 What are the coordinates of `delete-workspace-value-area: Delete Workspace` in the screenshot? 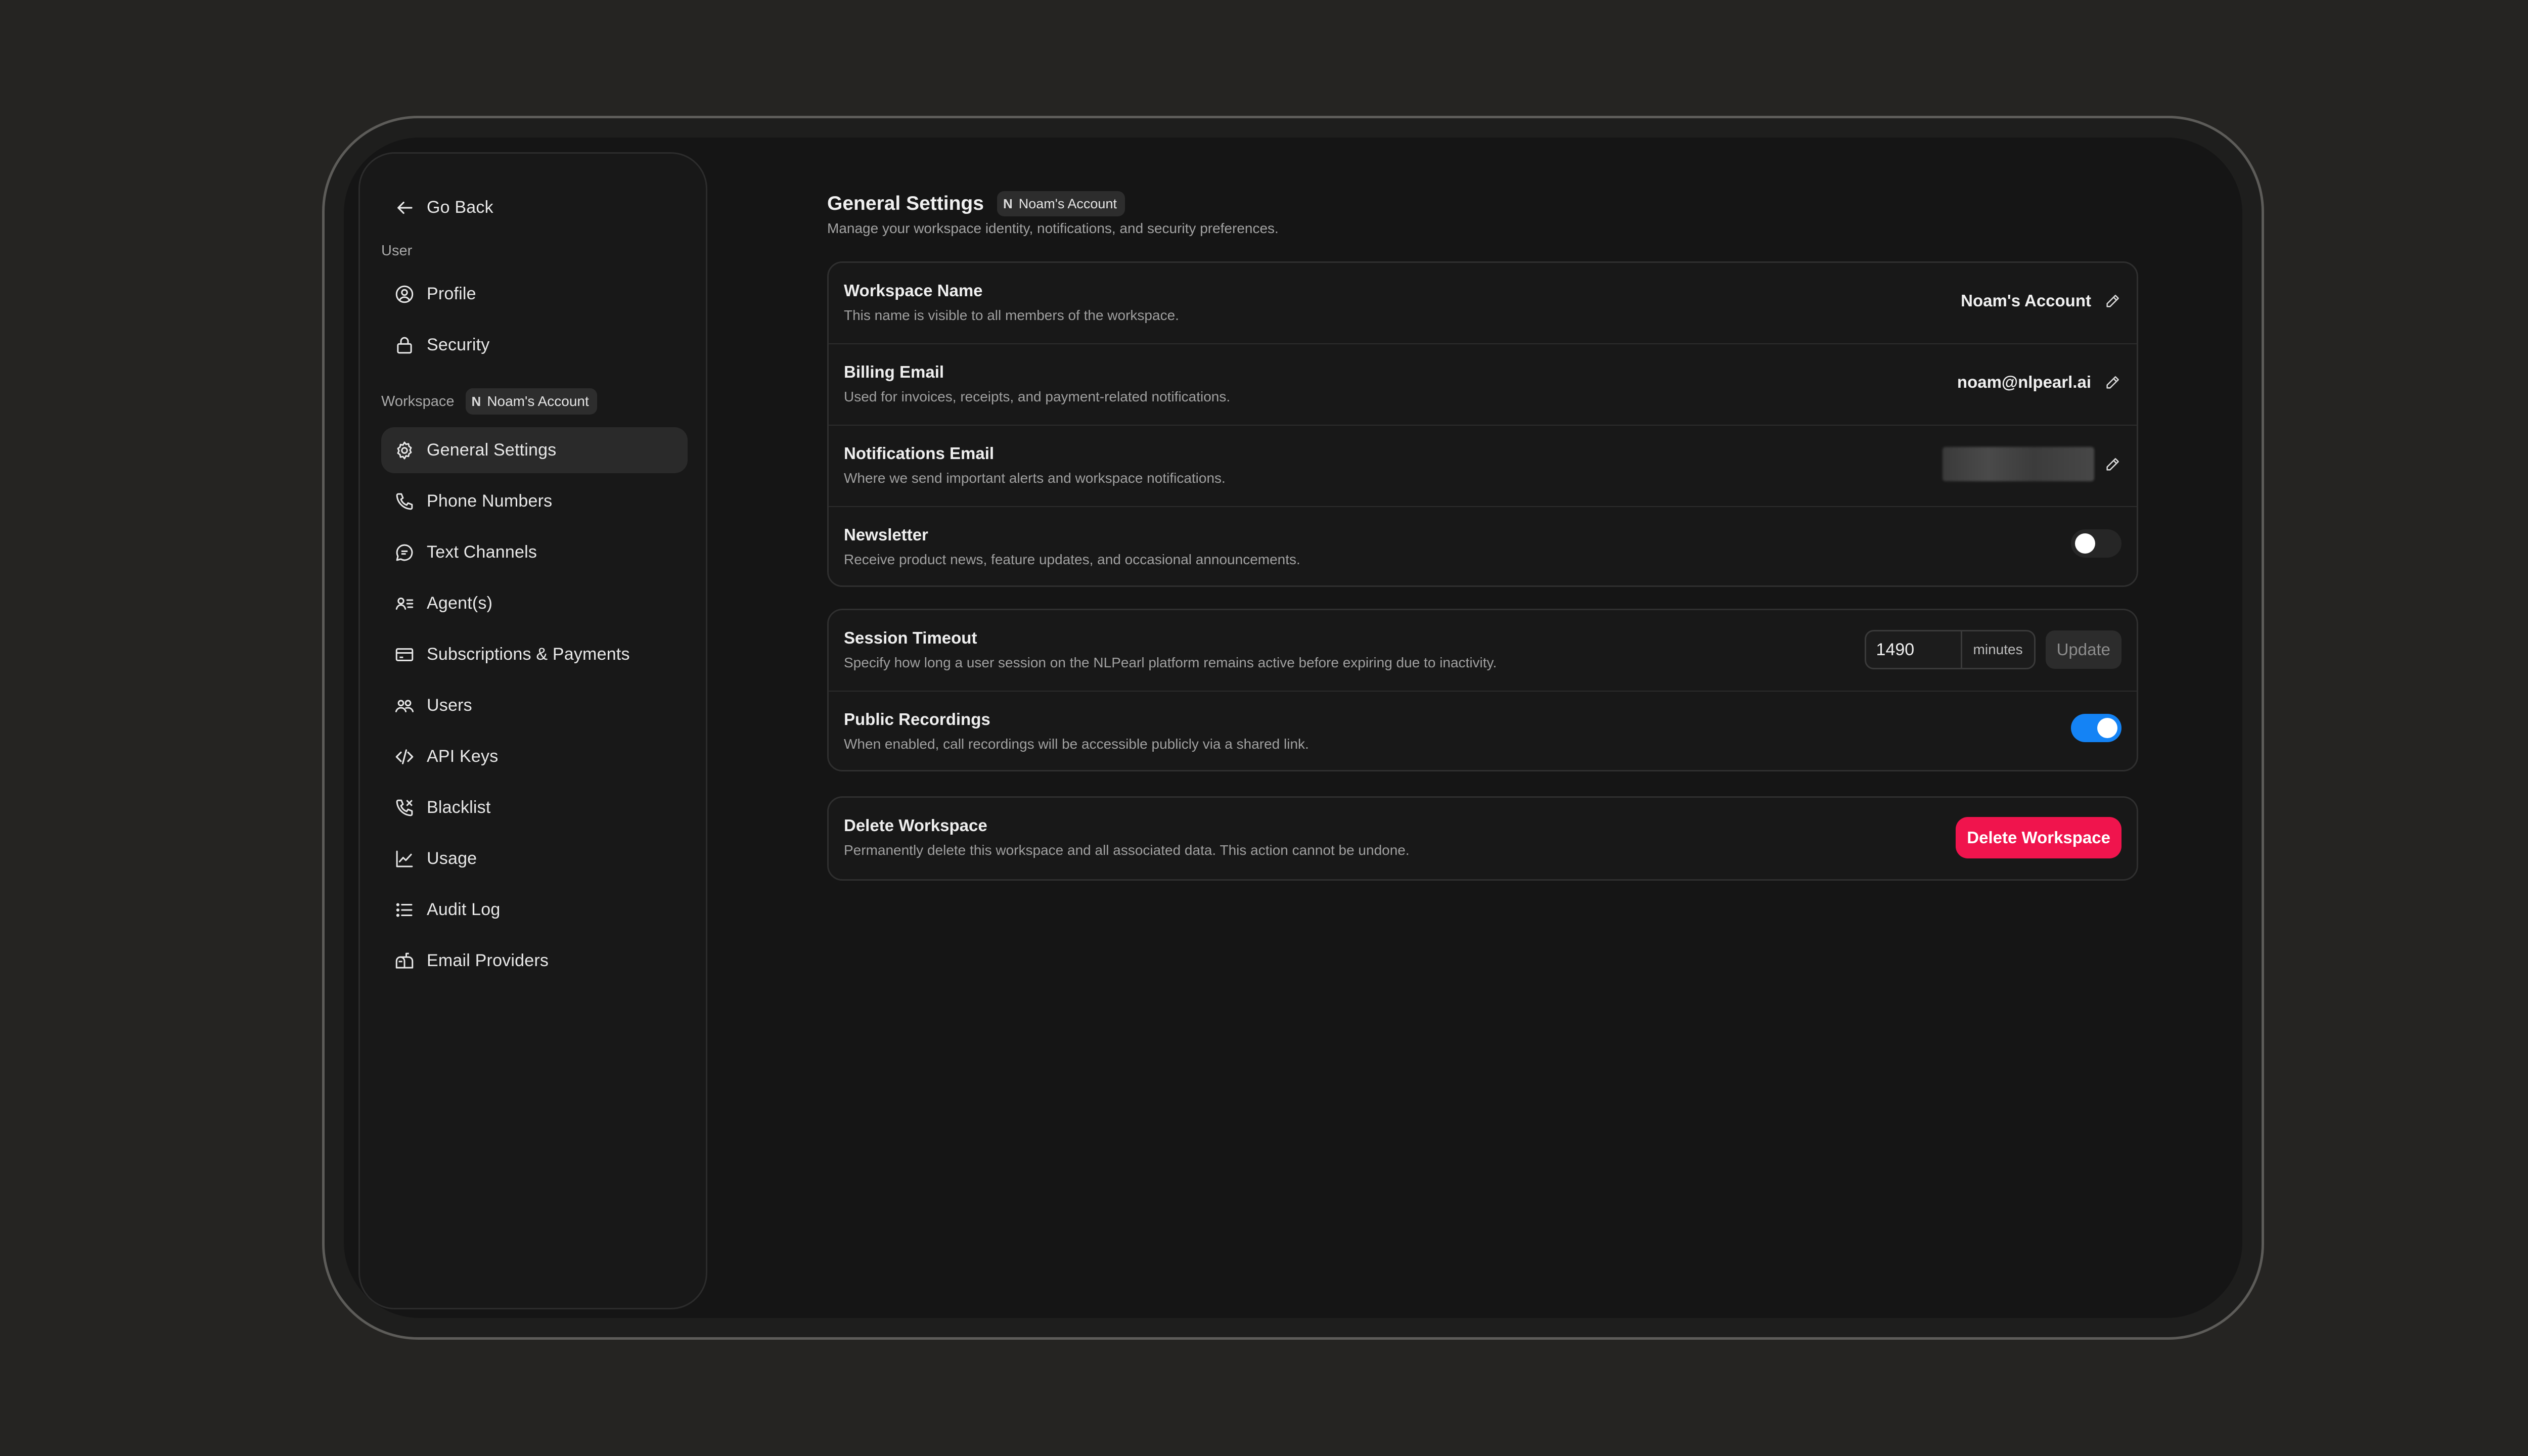 It's located at (2039, 837).